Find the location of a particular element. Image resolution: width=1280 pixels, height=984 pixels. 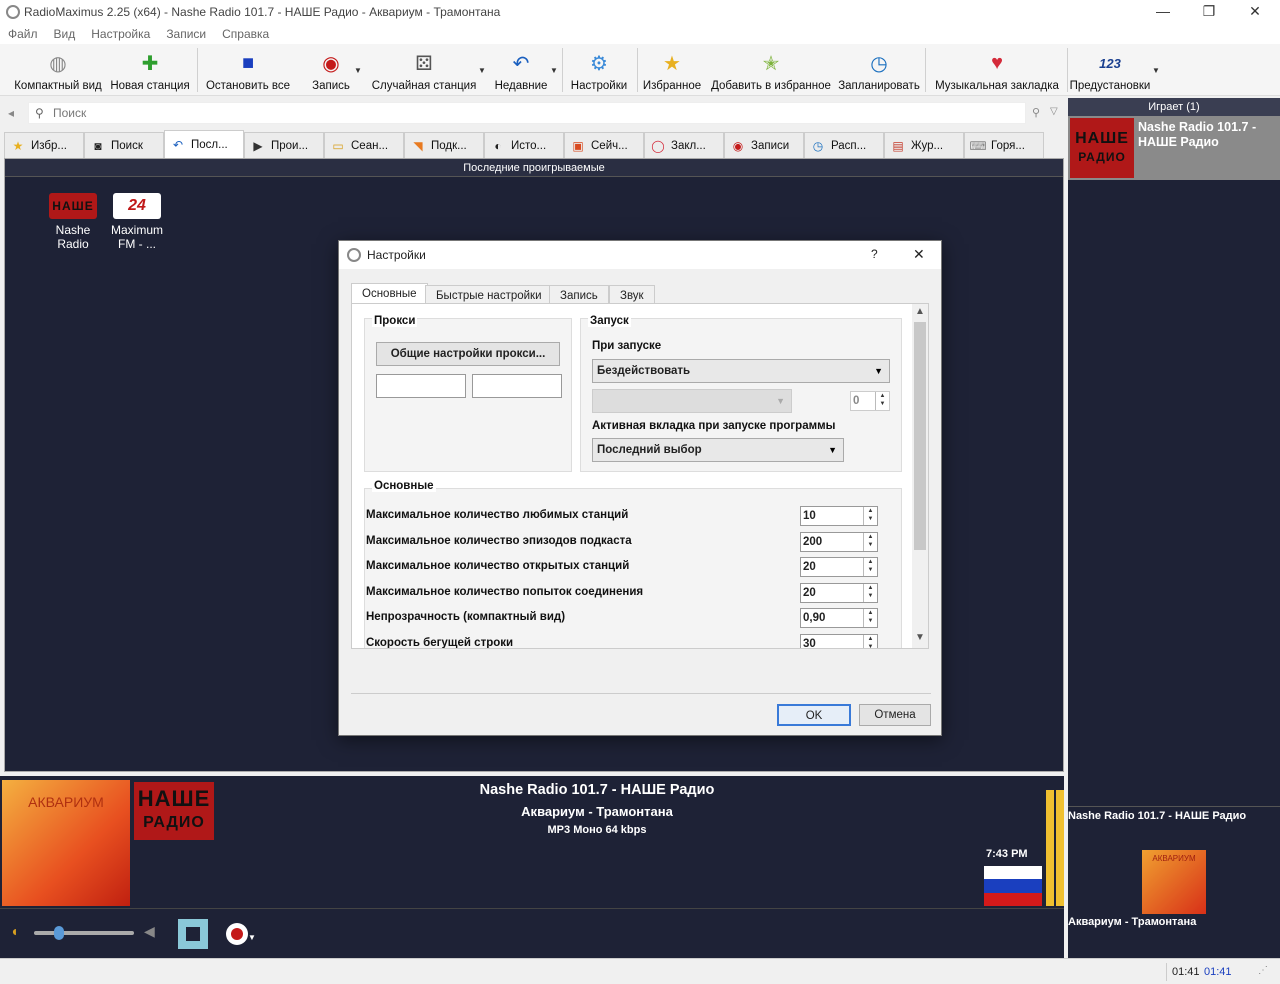

proxy-port-input is located at coordinates (517, 386).